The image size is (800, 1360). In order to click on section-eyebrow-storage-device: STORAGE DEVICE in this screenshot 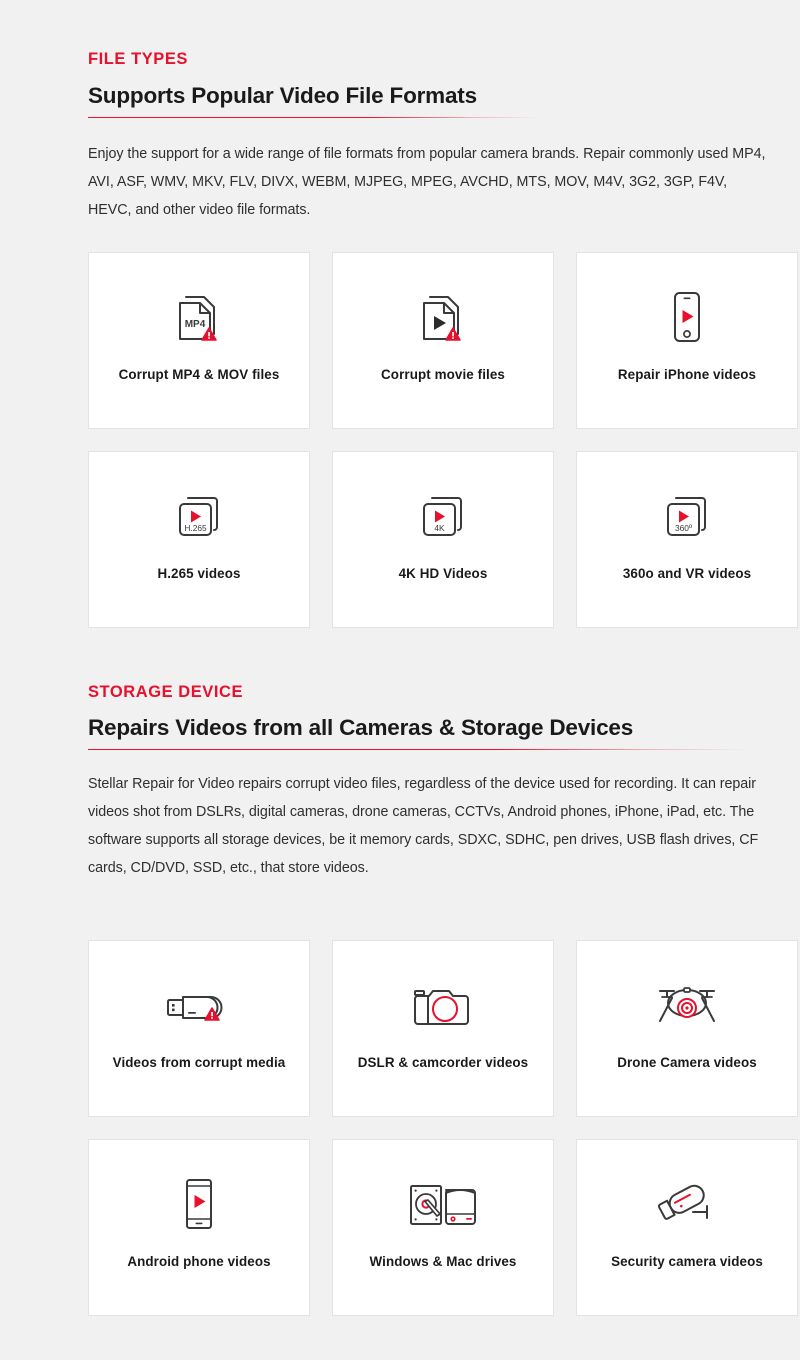, I will do `click(166, 692)`.